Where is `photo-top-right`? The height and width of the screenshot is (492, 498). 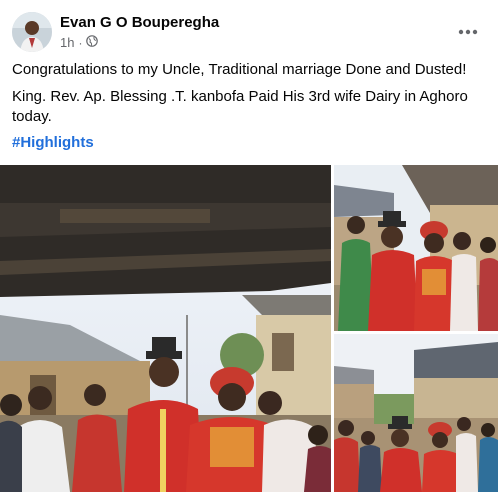
photo-top-right is located at coordinates (416, 248).